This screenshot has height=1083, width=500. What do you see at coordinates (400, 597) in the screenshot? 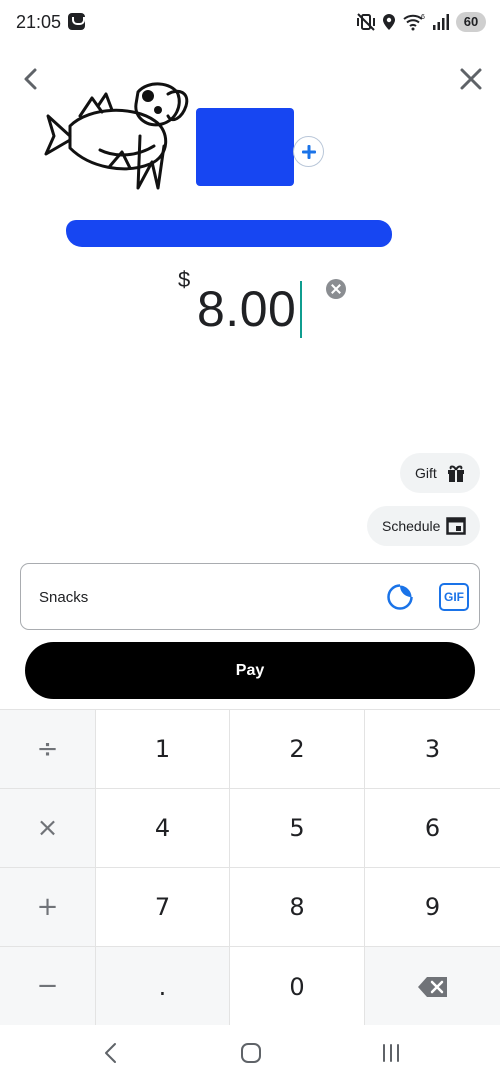
I see `sticker-icon` at bounding box center [400, 597].